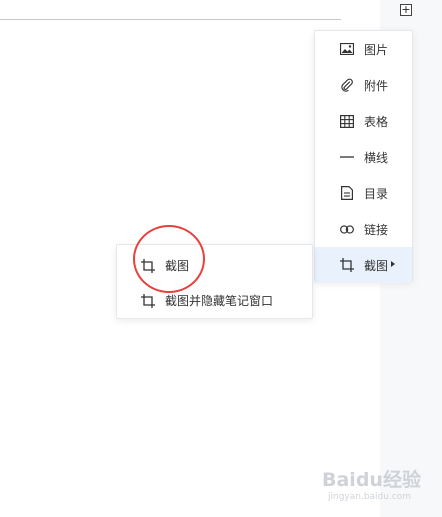 Image resolution: width=442 pixels, height=517 pixels. I want to click on submenu-item-label: 截图并隐藏笔记窗口, so click(219, 301).